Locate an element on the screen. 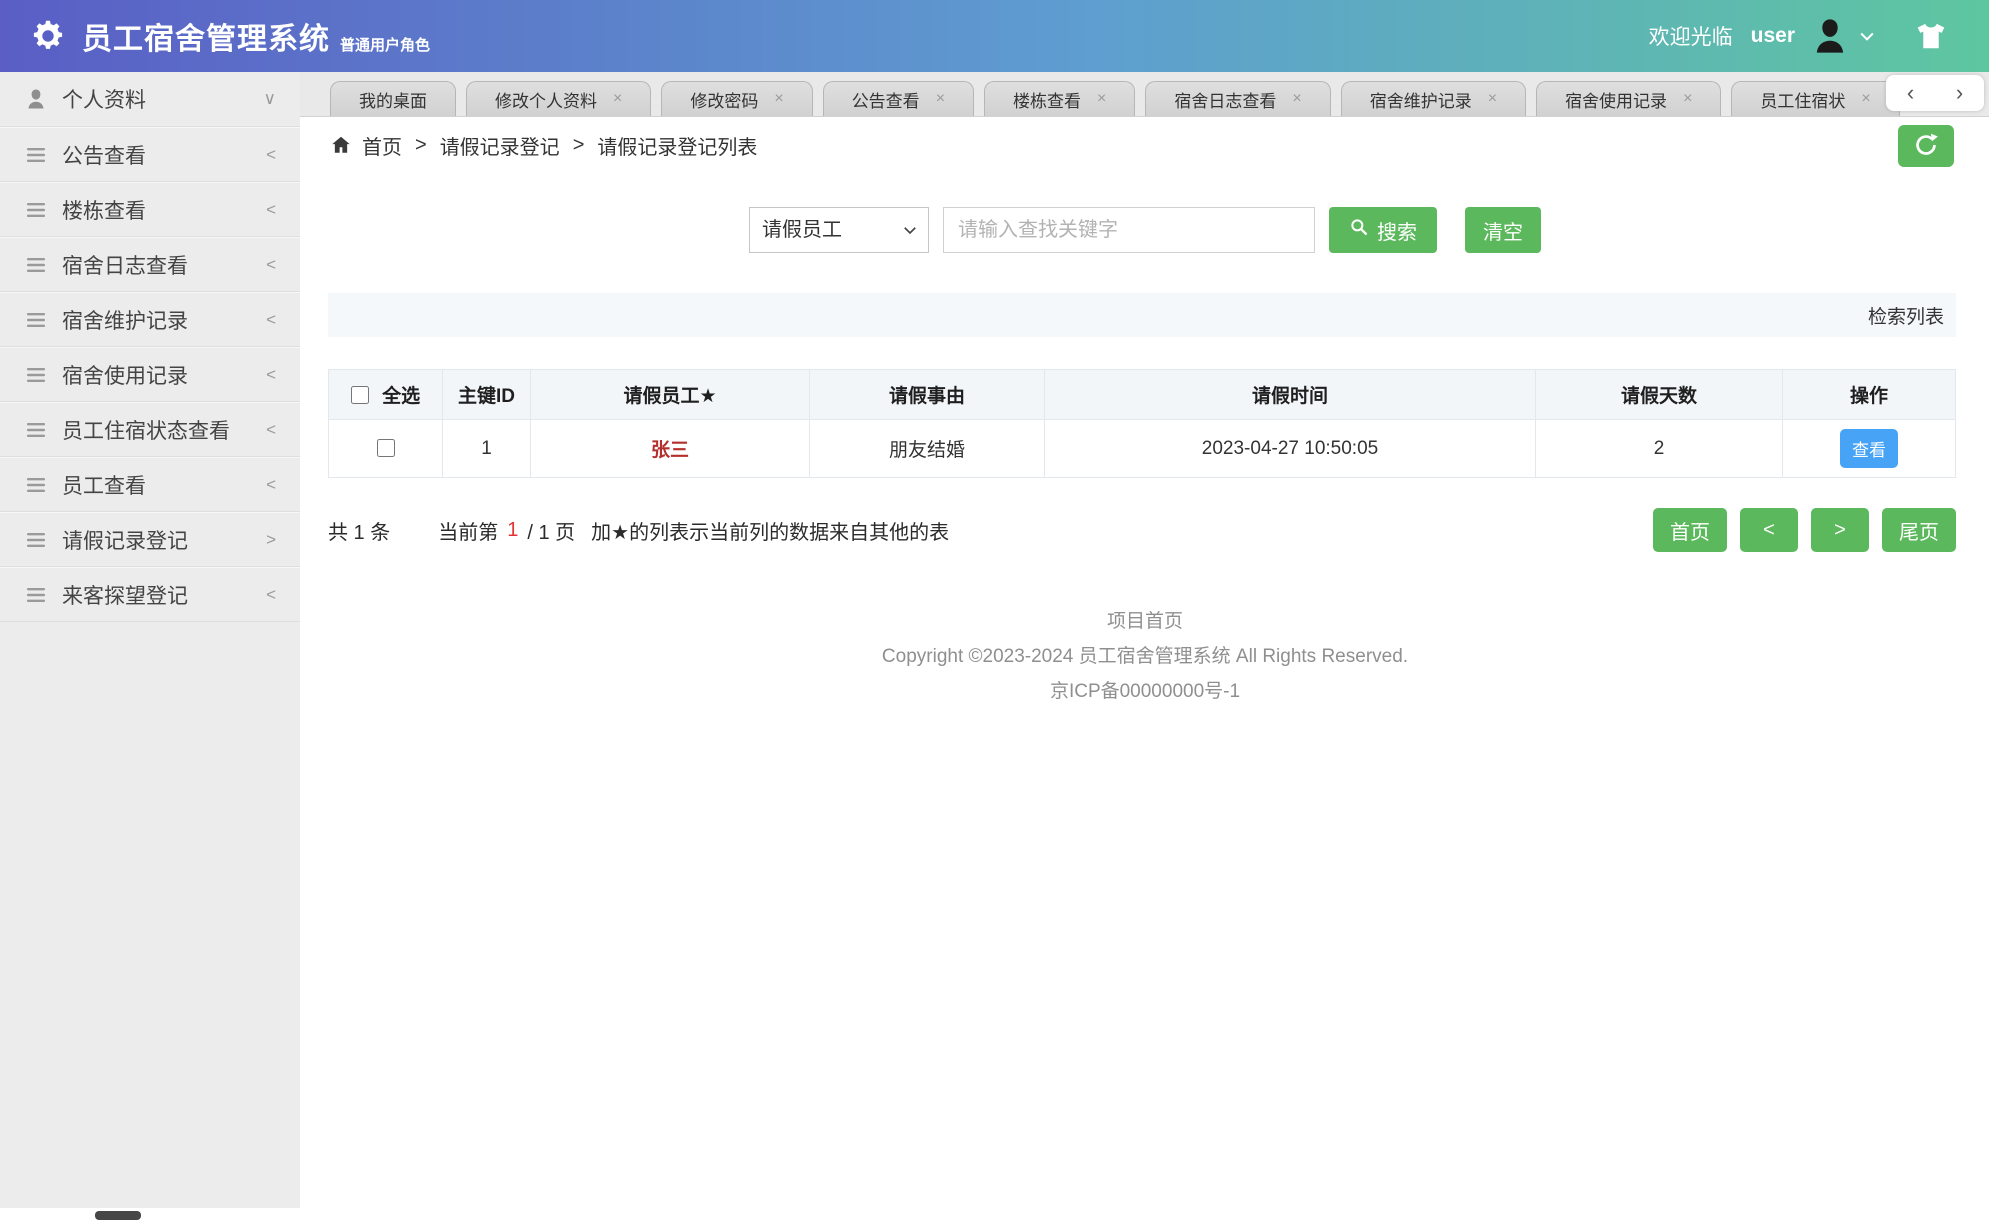  row-reason-cell: 朋友结婚 is located at coordinates (927, 448).